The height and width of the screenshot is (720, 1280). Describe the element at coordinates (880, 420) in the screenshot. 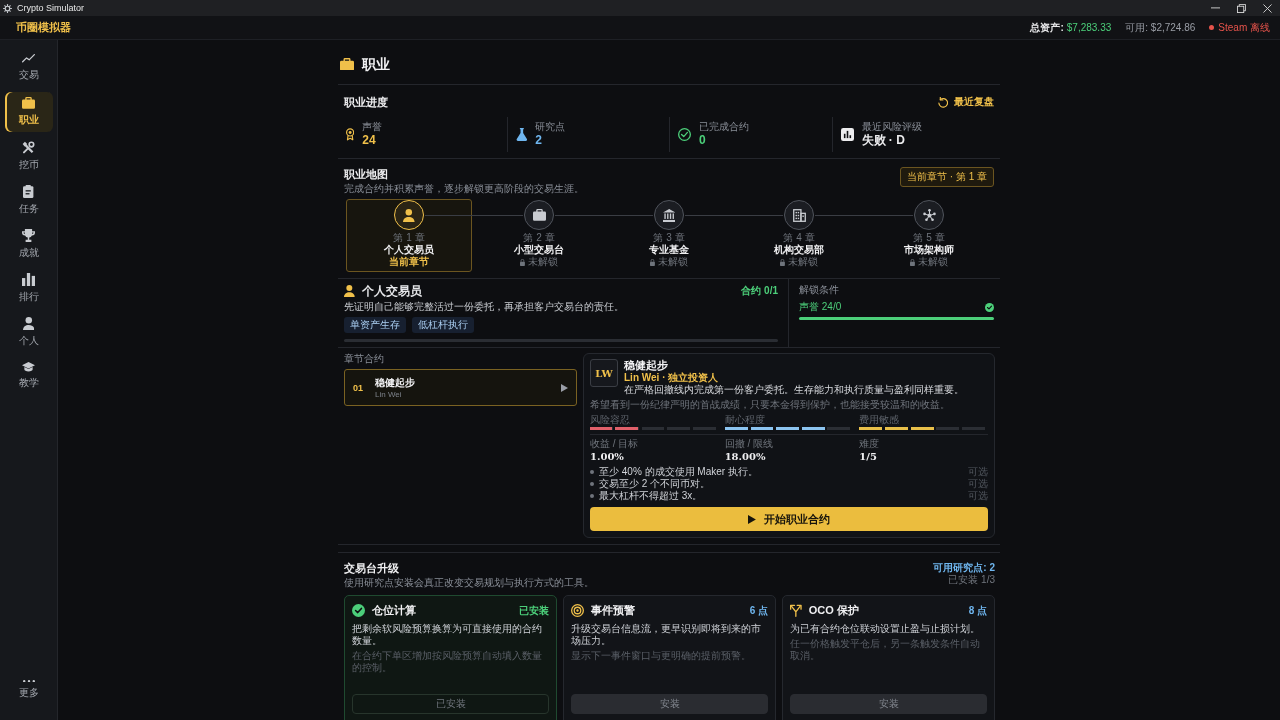

I see `trait-label: 费用敏感` at that location.